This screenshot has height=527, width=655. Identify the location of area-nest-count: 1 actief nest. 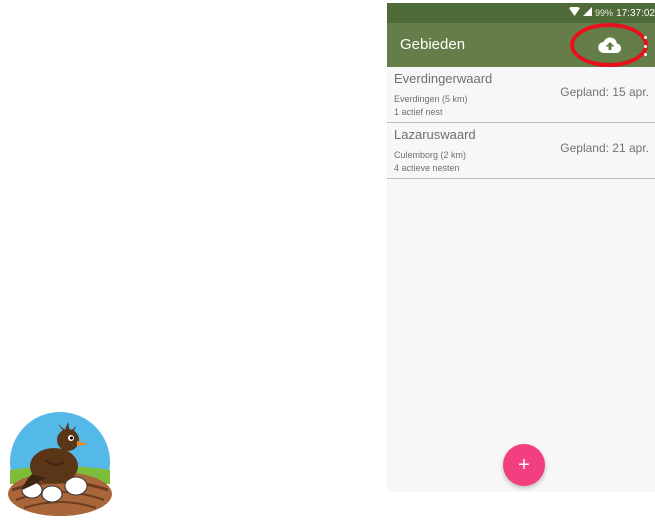
(418, 112).